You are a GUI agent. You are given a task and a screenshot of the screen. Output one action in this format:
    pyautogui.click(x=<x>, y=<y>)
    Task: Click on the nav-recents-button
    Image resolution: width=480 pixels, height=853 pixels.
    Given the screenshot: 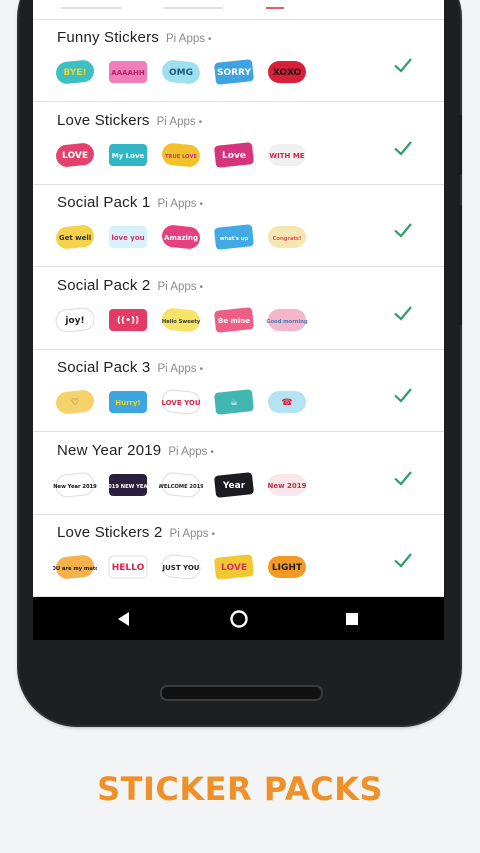 What is the action you would take?
    pyautogui.click(x=352, y=618)
    